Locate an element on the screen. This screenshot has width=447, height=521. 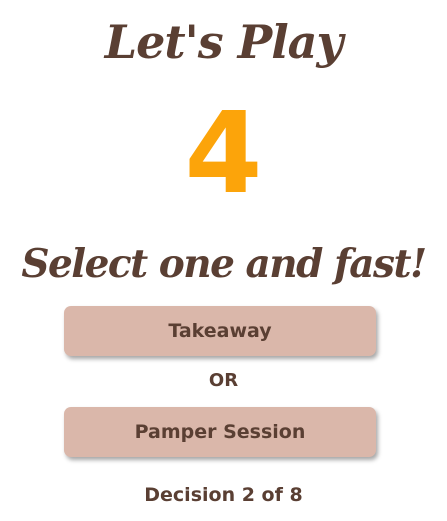
choice-label: Takeaway is located at coordinates (220, 331).